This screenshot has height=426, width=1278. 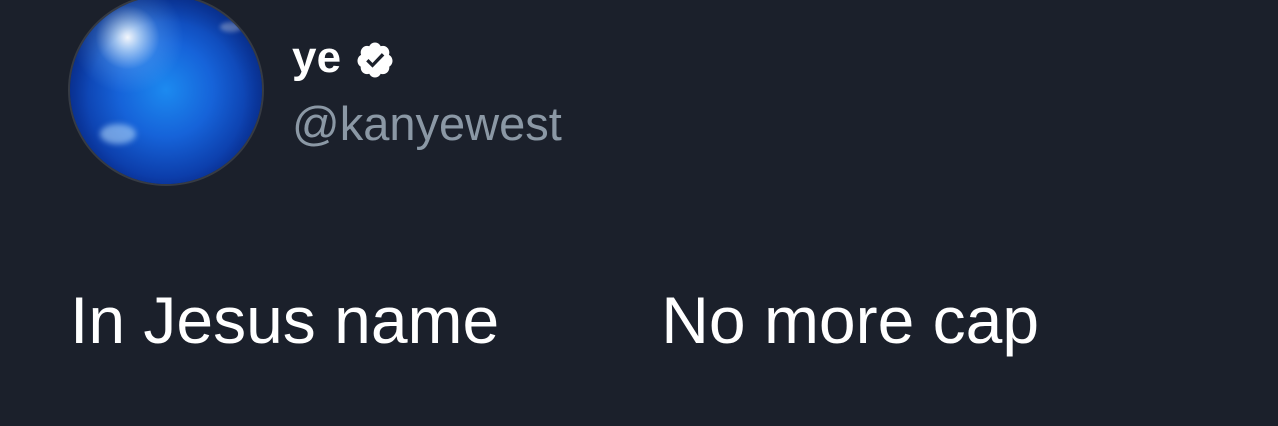 What do you see at coordinates (316, 58) in the screenshot?
I see `author-display-name: ye` at bounding box center [316, 58].